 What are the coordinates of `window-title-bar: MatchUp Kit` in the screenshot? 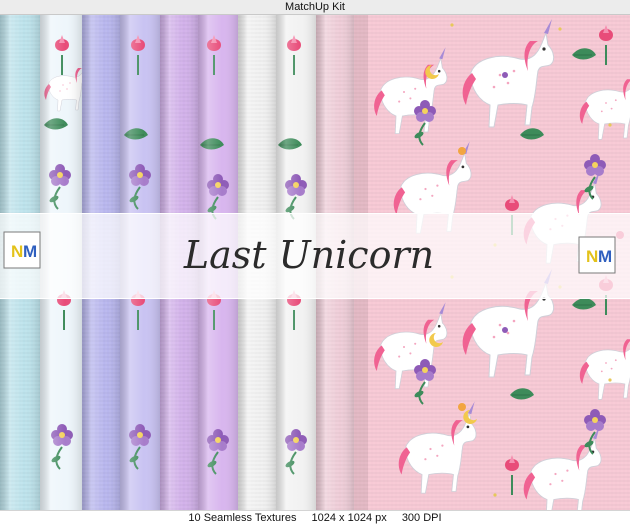 It's located at (315, 7).